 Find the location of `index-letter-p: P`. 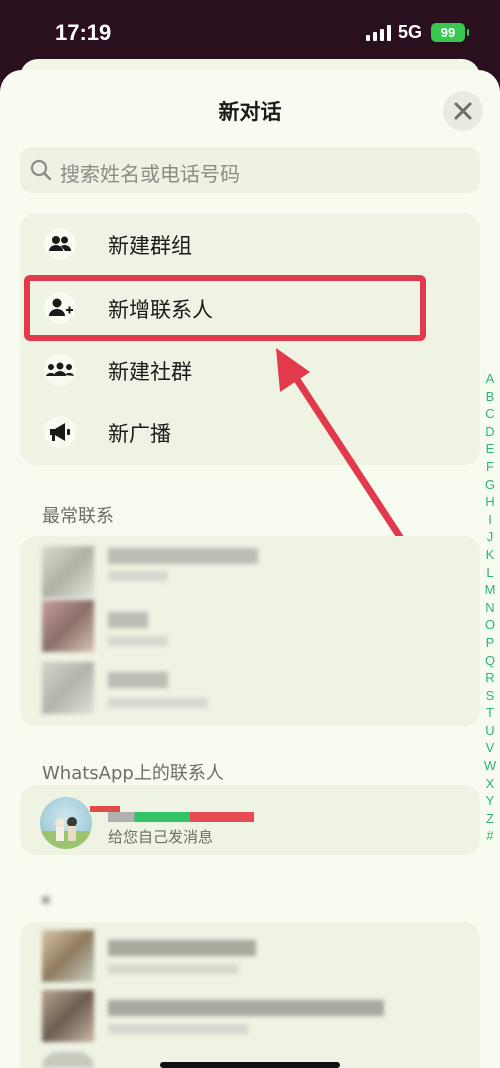

index-letter-p: P is located at coordinates (490, 643).